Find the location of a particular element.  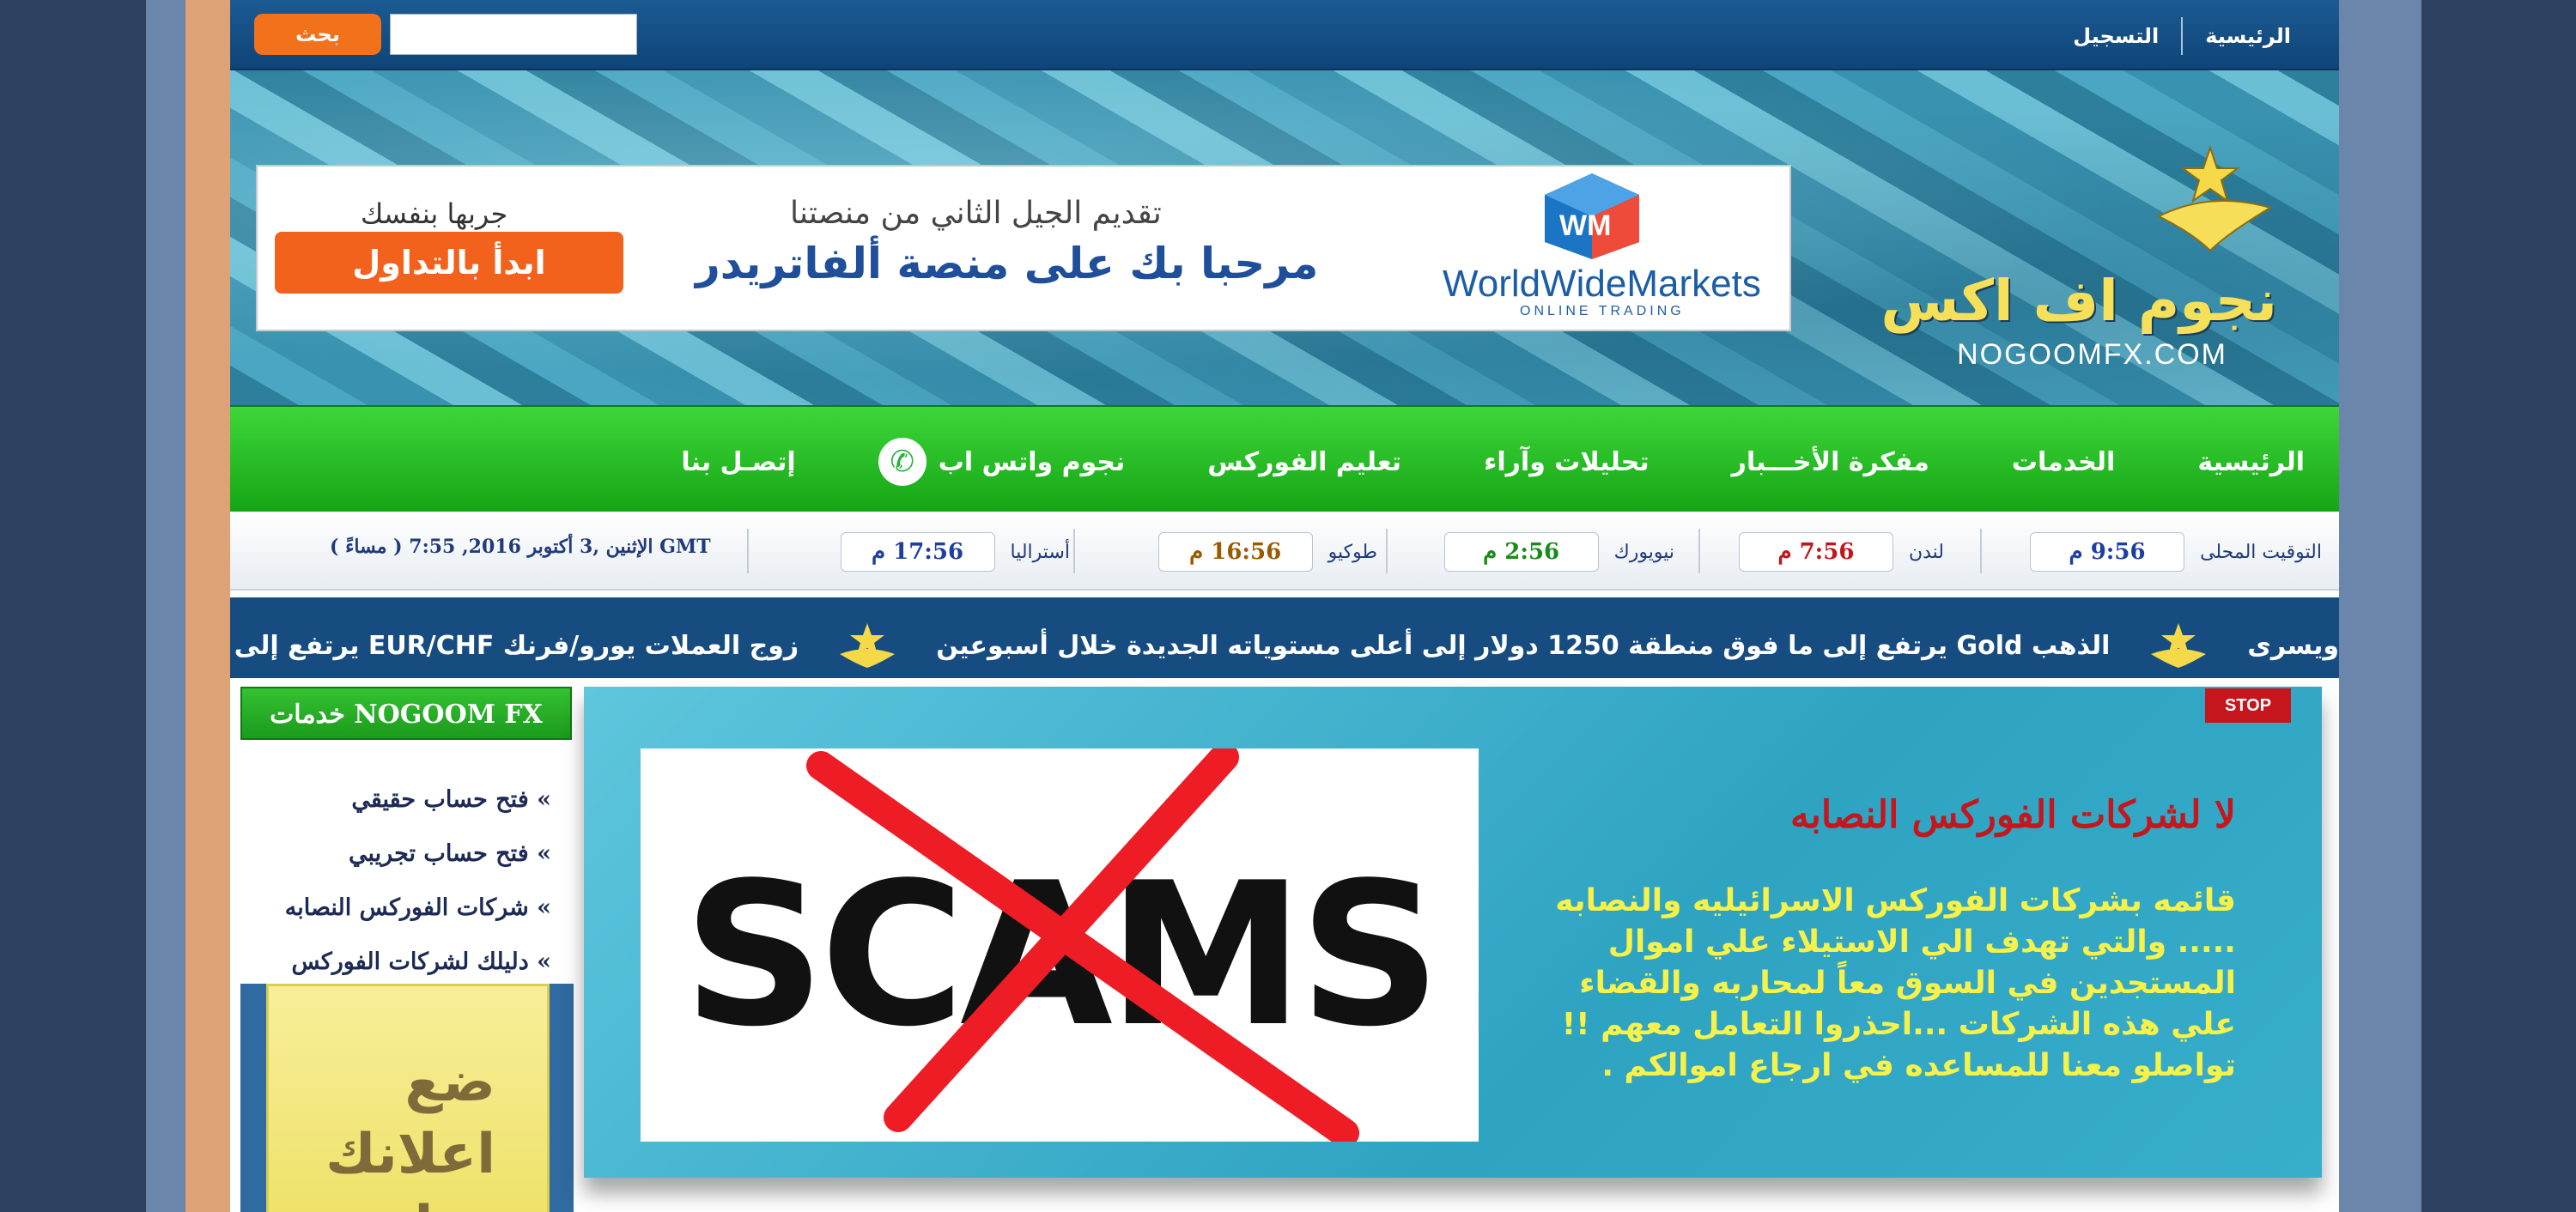

top-nav: الرئيسية التسجيل is located at coordinates (2181, 36).